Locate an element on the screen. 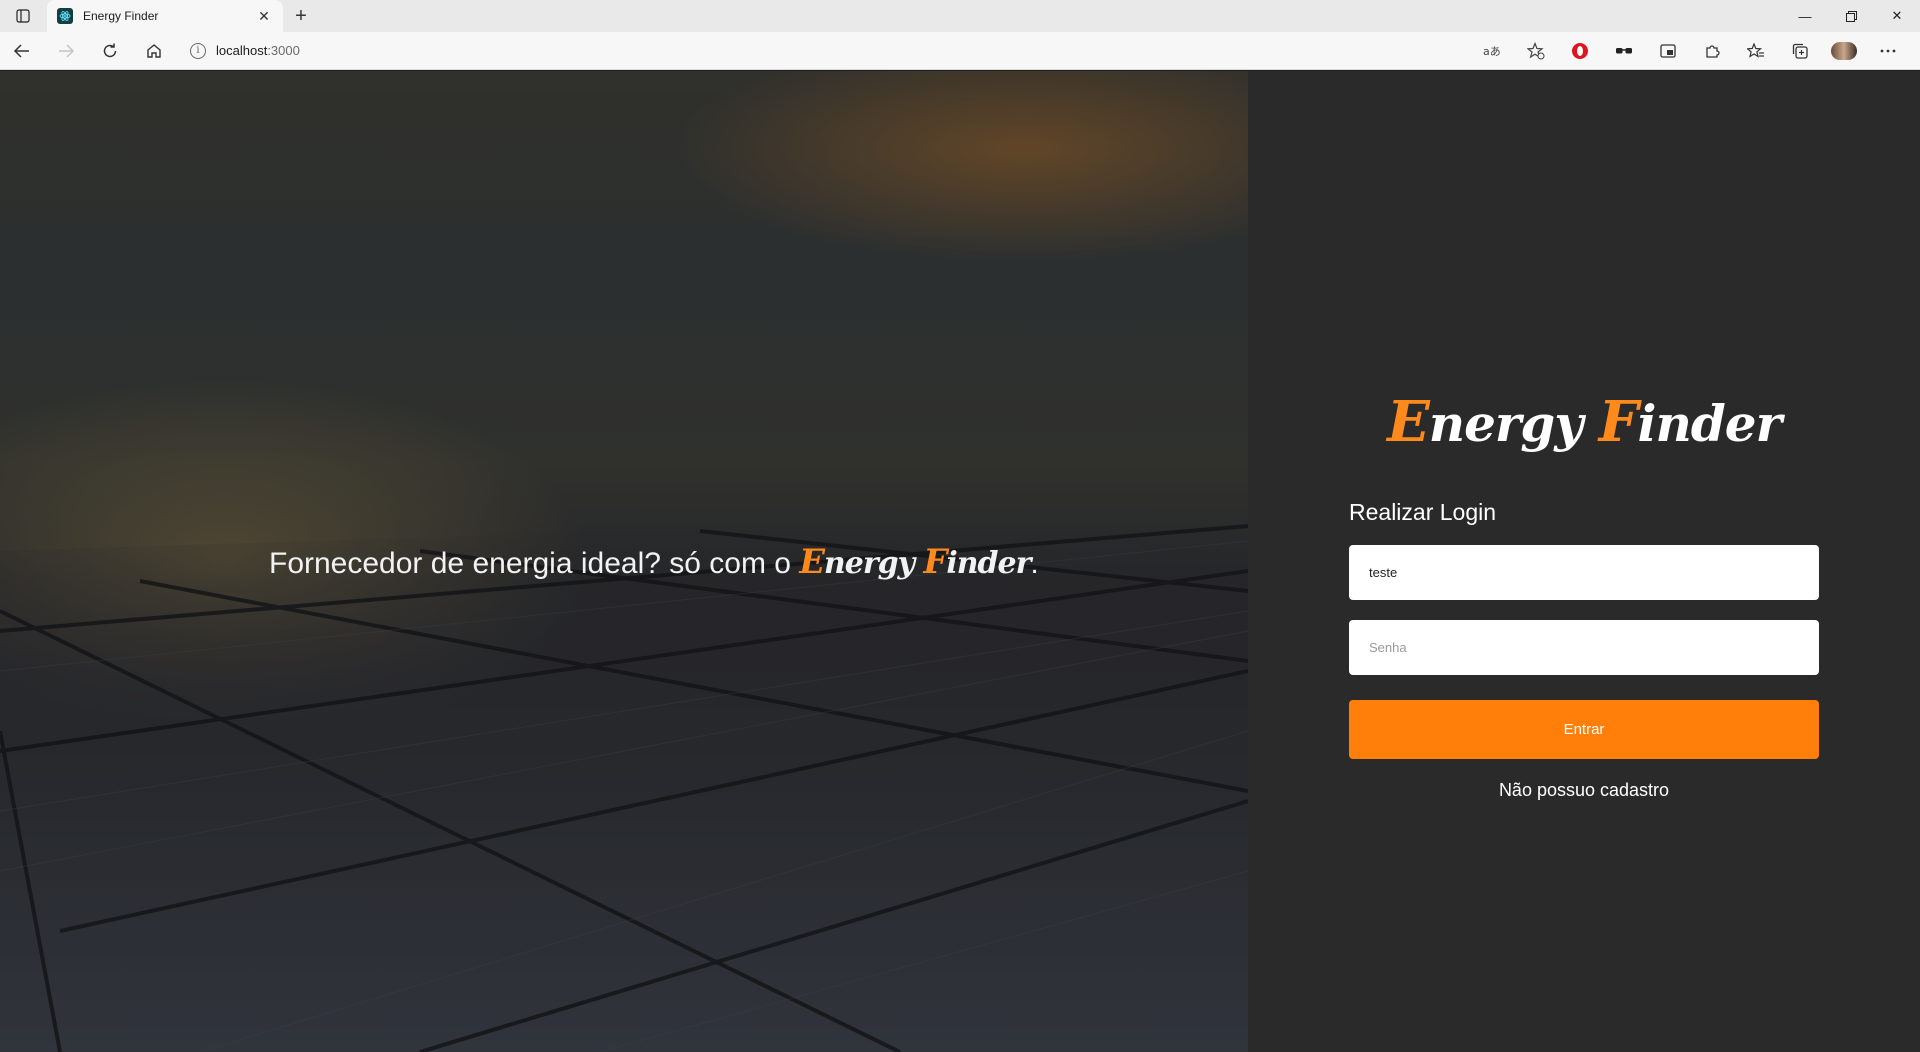 This screenshot has width=1920, height=1052. refresh-button is located at coordinates (110, 51).